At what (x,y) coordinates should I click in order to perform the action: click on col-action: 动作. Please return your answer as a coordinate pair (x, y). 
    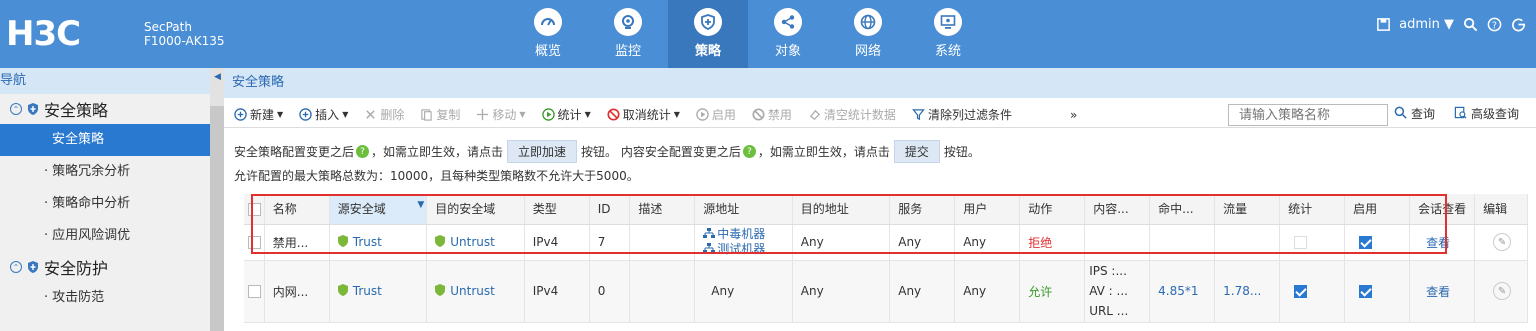
    Looking at the image, I should click on (1052, 209).